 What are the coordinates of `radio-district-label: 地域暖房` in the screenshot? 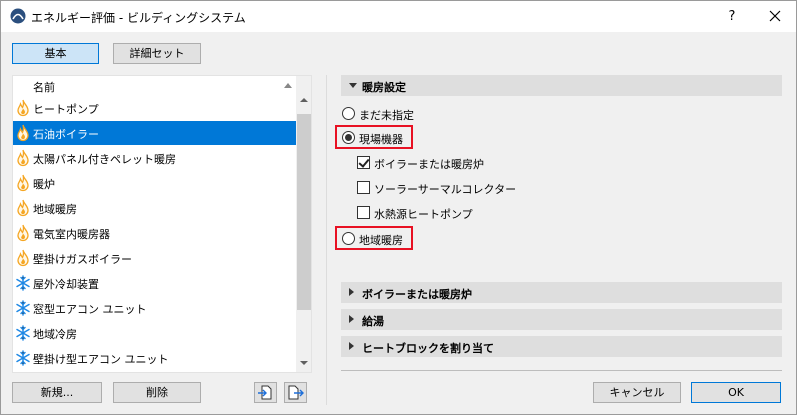 It's located at (381, 240).